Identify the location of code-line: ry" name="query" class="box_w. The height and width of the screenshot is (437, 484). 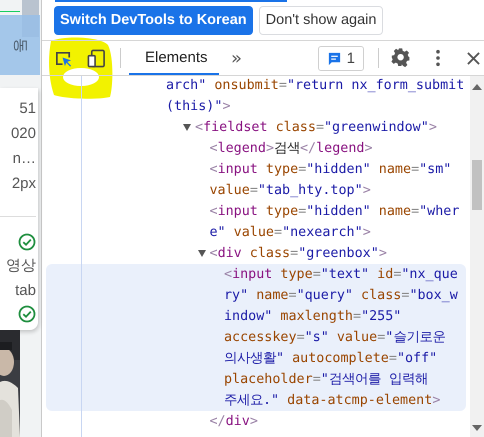
(341, 295).